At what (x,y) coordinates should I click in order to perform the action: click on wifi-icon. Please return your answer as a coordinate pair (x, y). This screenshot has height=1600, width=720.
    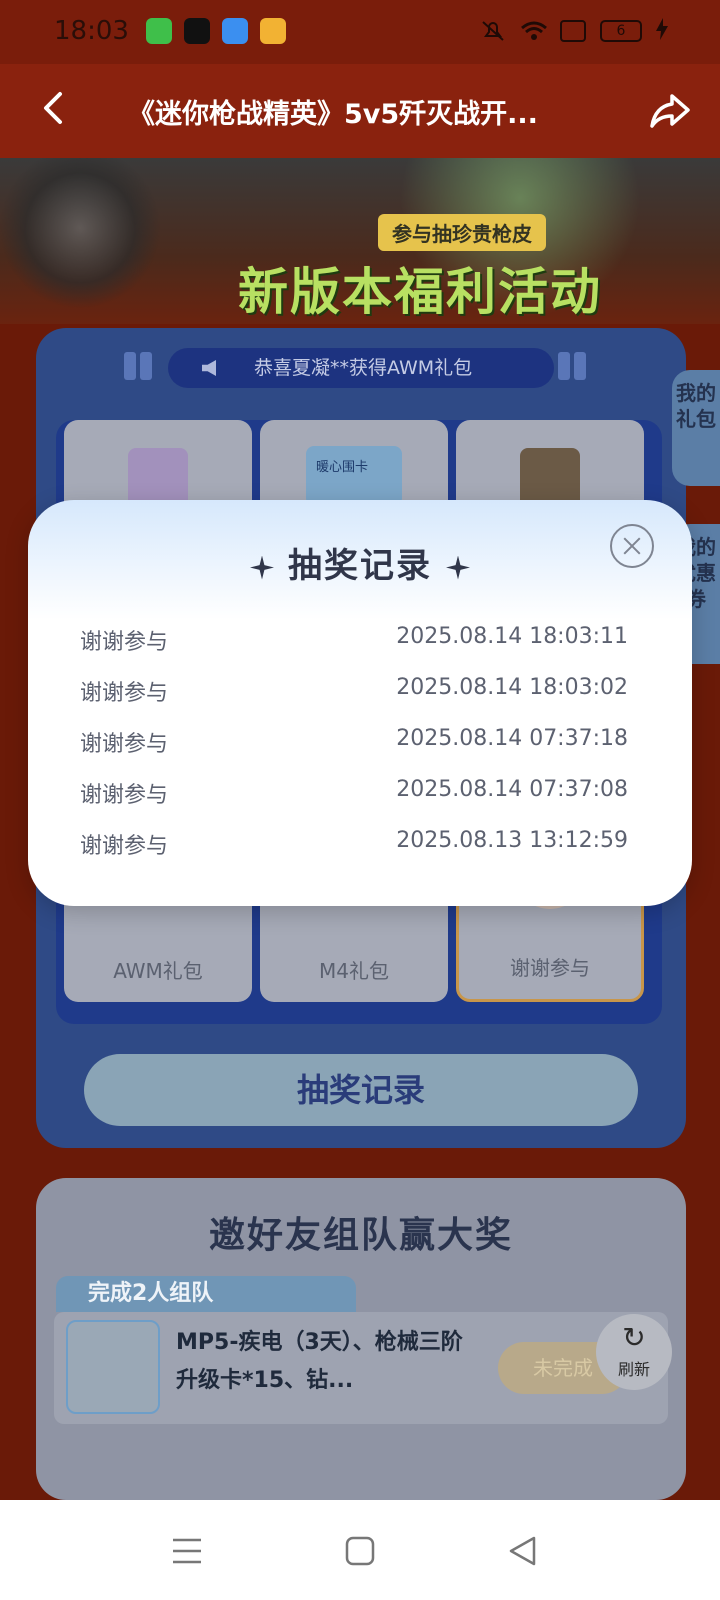
    Looking at the image, I should click on (533, 31).